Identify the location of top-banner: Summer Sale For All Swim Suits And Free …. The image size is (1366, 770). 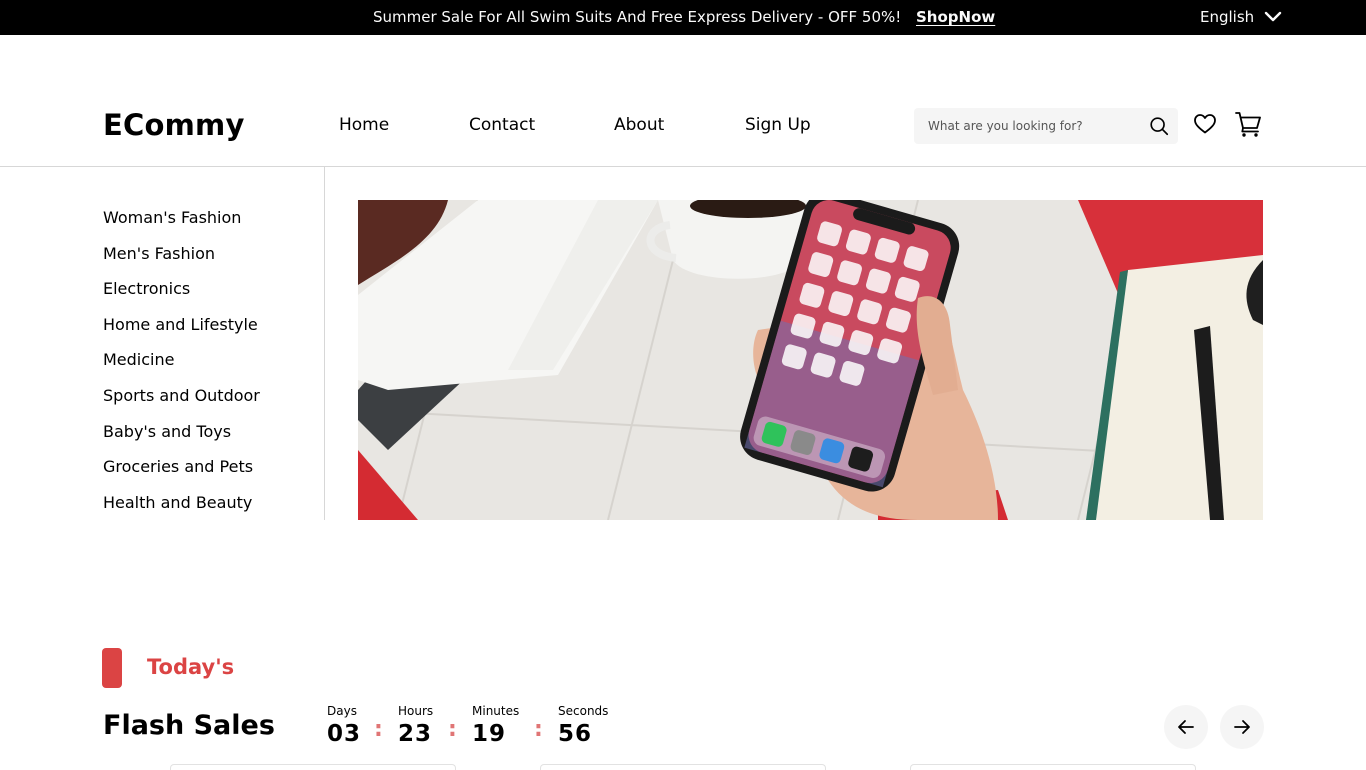
(683, 17).